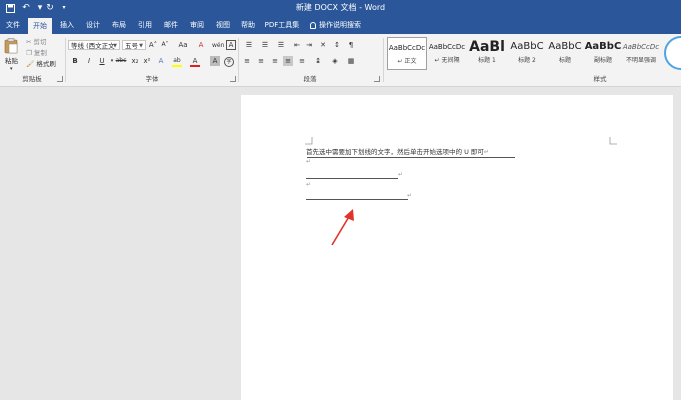 The height and width of the screenshot is (400, 681). Describe the element at coordinates (447, 53) in the screenshot. I see `style-no-spacing: AaBbCcDc ↵ 无间隔` at that location.